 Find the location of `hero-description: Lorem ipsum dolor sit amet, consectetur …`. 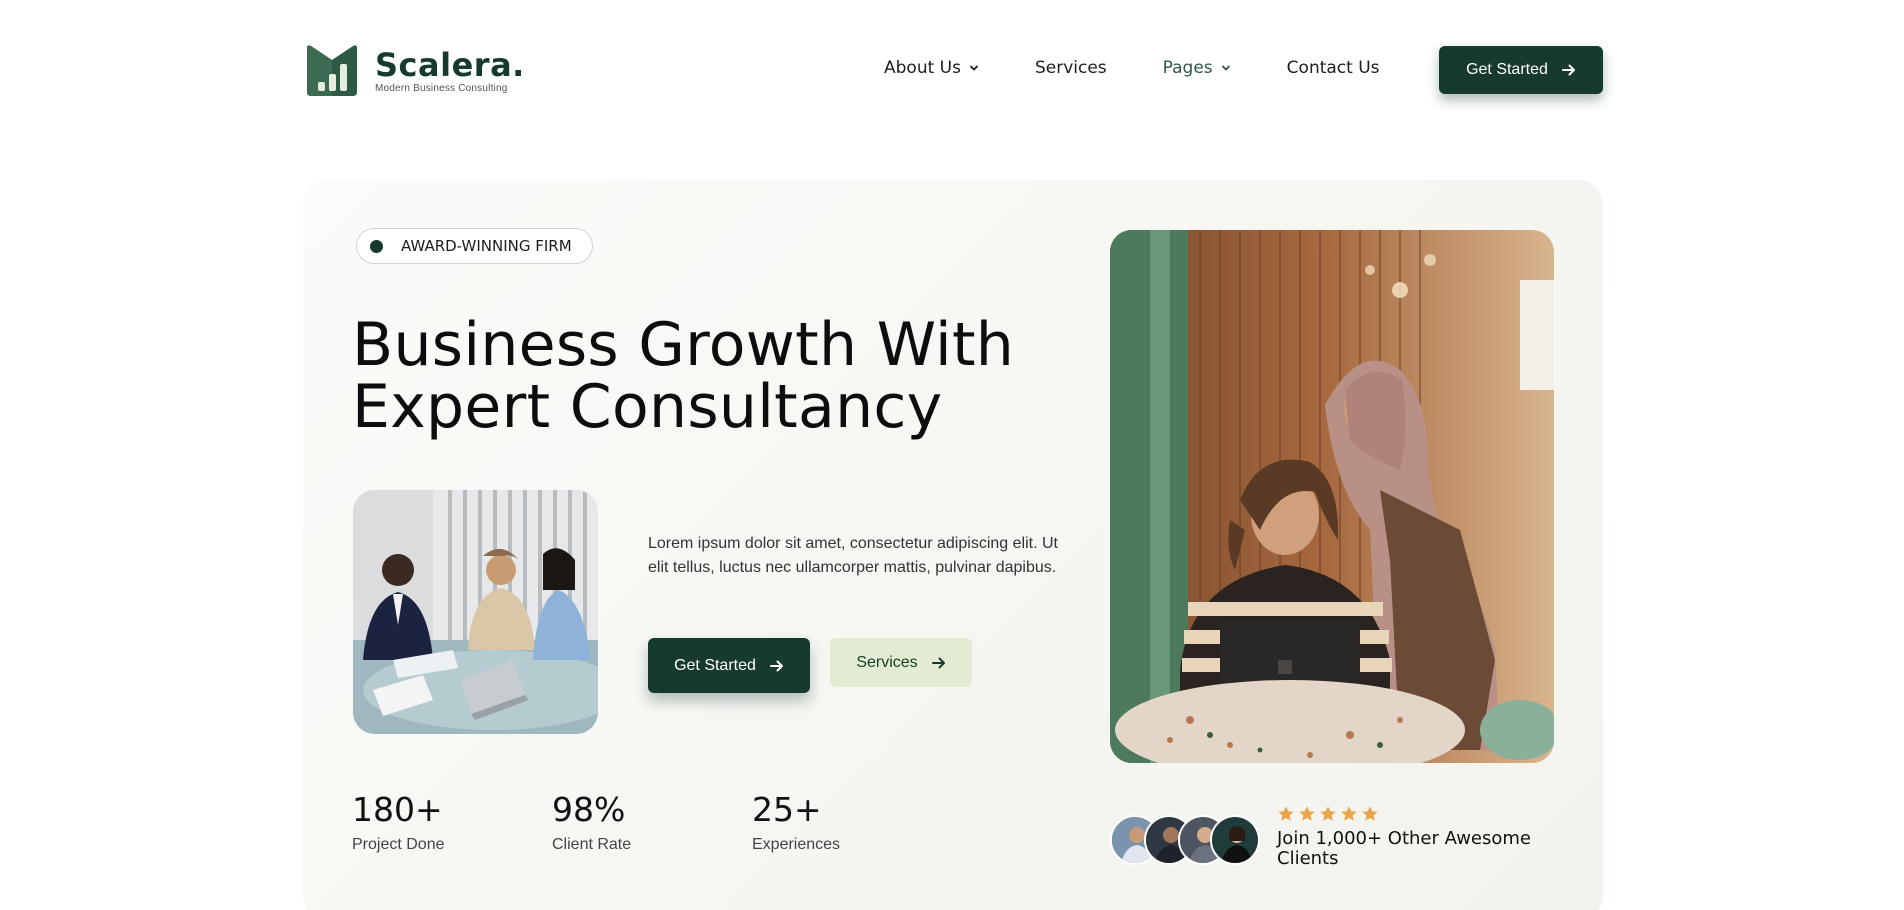

hero-description: Lorem ipsum dolor sit amet, consectetur … is located at coordinates (853, 555).